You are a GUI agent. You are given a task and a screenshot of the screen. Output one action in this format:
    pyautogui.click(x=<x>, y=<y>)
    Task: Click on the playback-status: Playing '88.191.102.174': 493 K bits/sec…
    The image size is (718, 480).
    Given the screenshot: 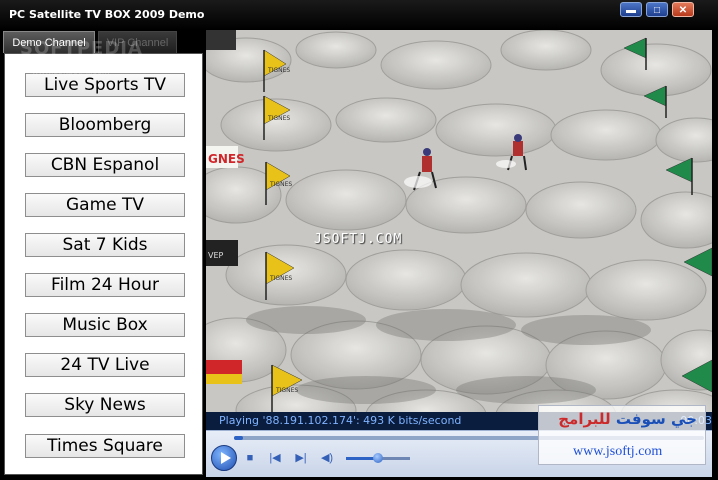 What is the action you would take?
    pyautogui.click(x=340, y=420)
    